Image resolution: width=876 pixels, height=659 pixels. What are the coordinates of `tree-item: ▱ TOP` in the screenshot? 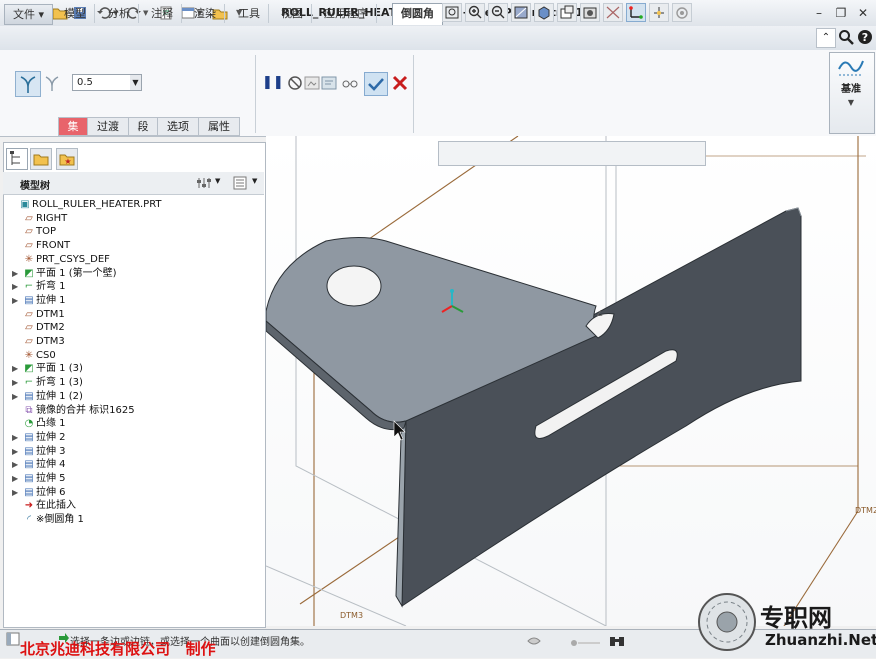 It's located at (34, 231).